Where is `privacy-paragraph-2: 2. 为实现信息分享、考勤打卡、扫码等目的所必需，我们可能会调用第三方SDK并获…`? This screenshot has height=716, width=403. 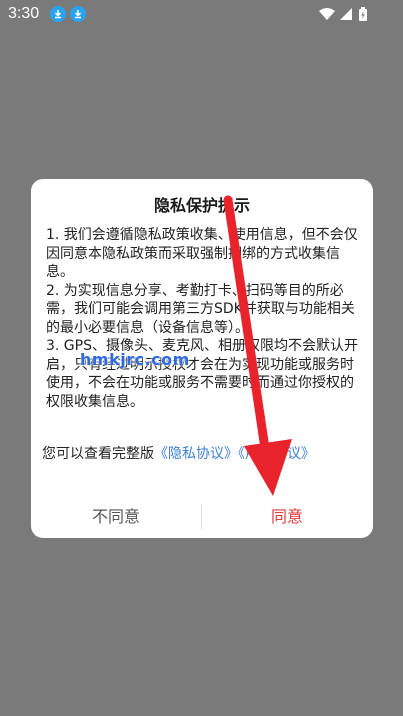
privacy-paragraph-2: 2. 为实现信息分享、考勤打卡、扫码等目的所必需，我们可能会调用第三方SDK并获… is located at coordinates (200, 309).